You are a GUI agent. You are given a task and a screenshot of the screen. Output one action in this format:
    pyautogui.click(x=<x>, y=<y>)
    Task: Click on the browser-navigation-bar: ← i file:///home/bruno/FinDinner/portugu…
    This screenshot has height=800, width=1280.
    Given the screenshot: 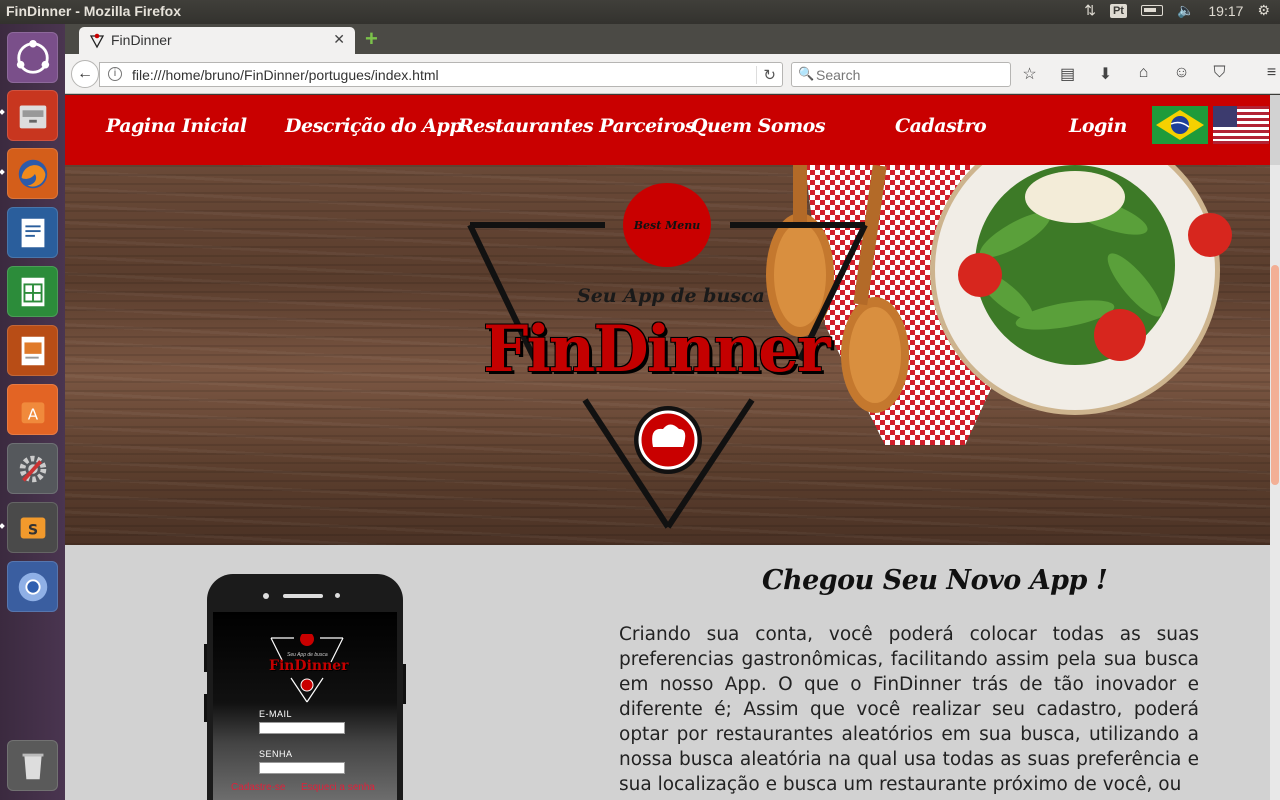 What is the action you would take?
    pyautogui.click(x=672, y=74)
    